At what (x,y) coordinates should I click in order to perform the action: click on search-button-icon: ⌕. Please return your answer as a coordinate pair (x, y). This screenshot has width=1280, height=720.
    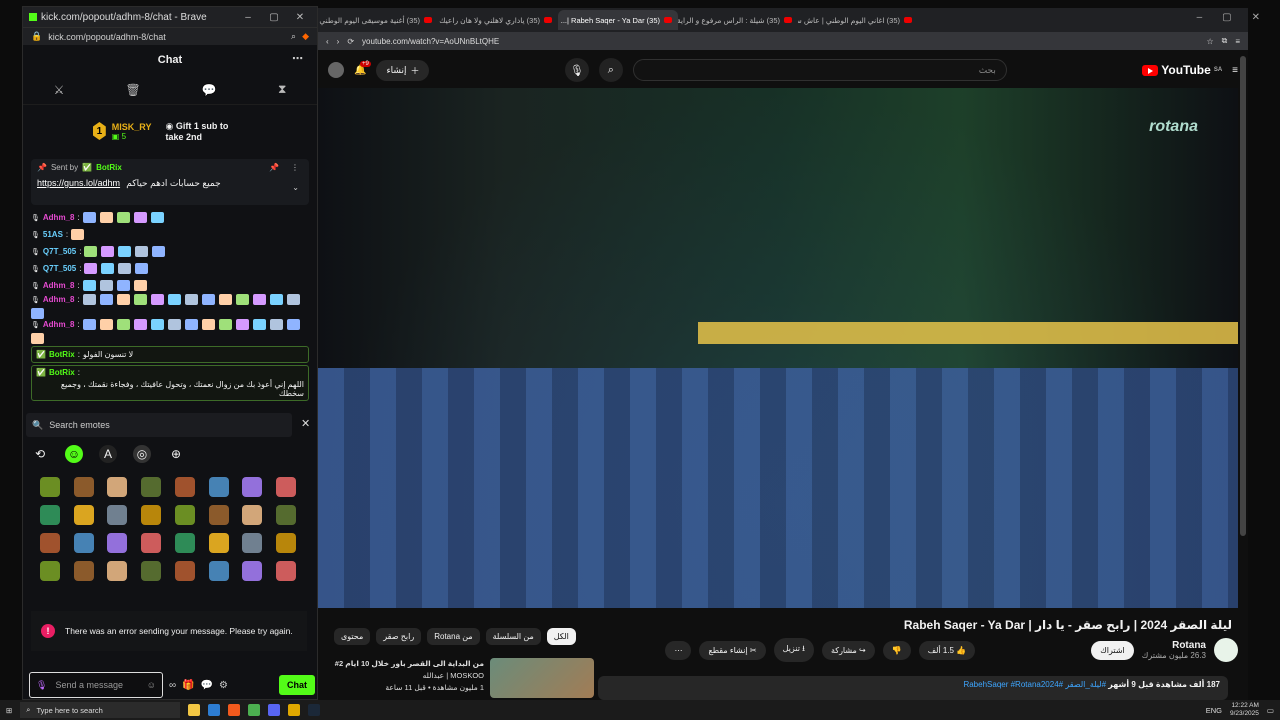
    Looking at the image, I should click on (610, 70).